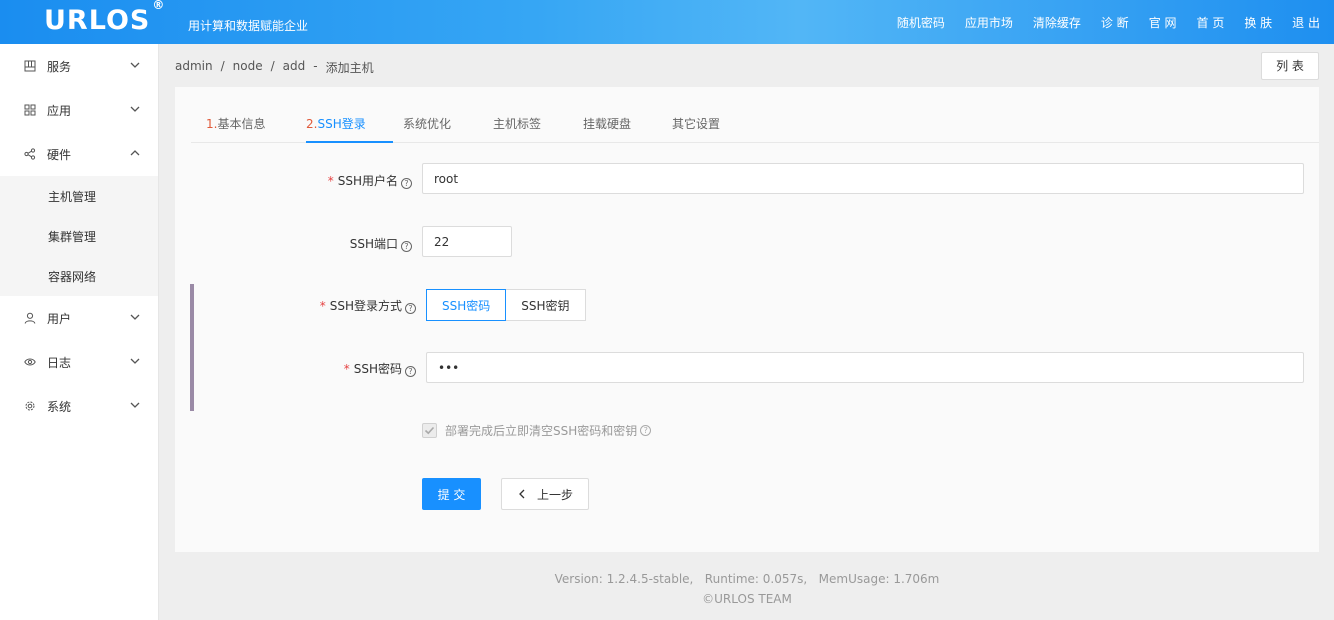 Image resolution: width=1334 pixels, height=620 pixels. Describe the element at coordinates (30, 110) in the screenshot. I see `apps-icon` at that location.